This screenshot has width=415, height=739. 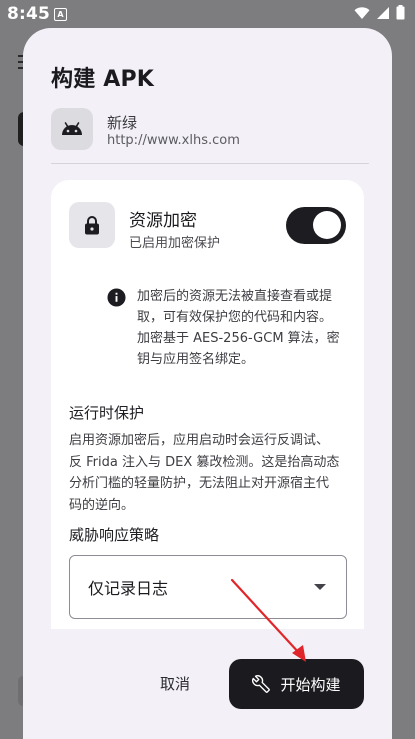 What do you see at coordinates (320, 587) in the screenshot?
I see `dropdown-arrow-icon` at bounding box center [320, 587].